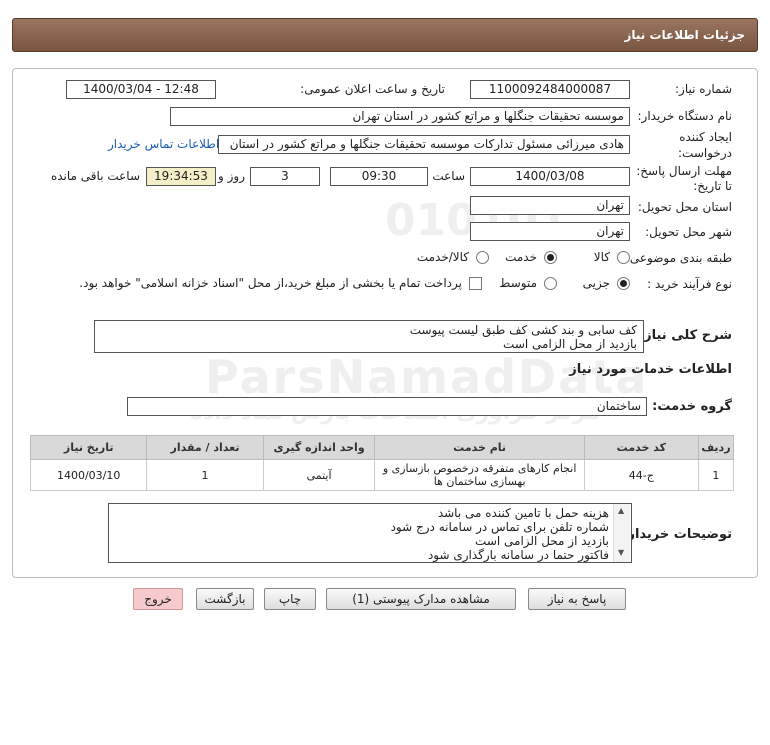 The width and height of the screenshot is (770, 745). What do you see at coordinates (518, 555) in the screenshot?
I see `buyer-note-line: فاکتور حتما در سامانه بارگذاری شود` at bounding box center [518, 555].